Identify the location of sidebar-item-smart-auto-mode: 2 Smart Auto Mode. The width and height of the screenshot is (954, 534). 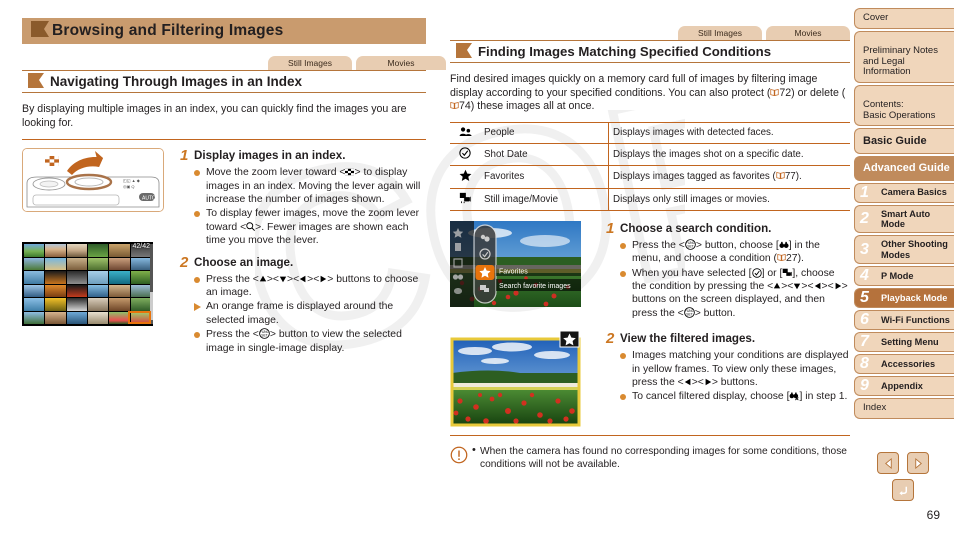
(904, 219).